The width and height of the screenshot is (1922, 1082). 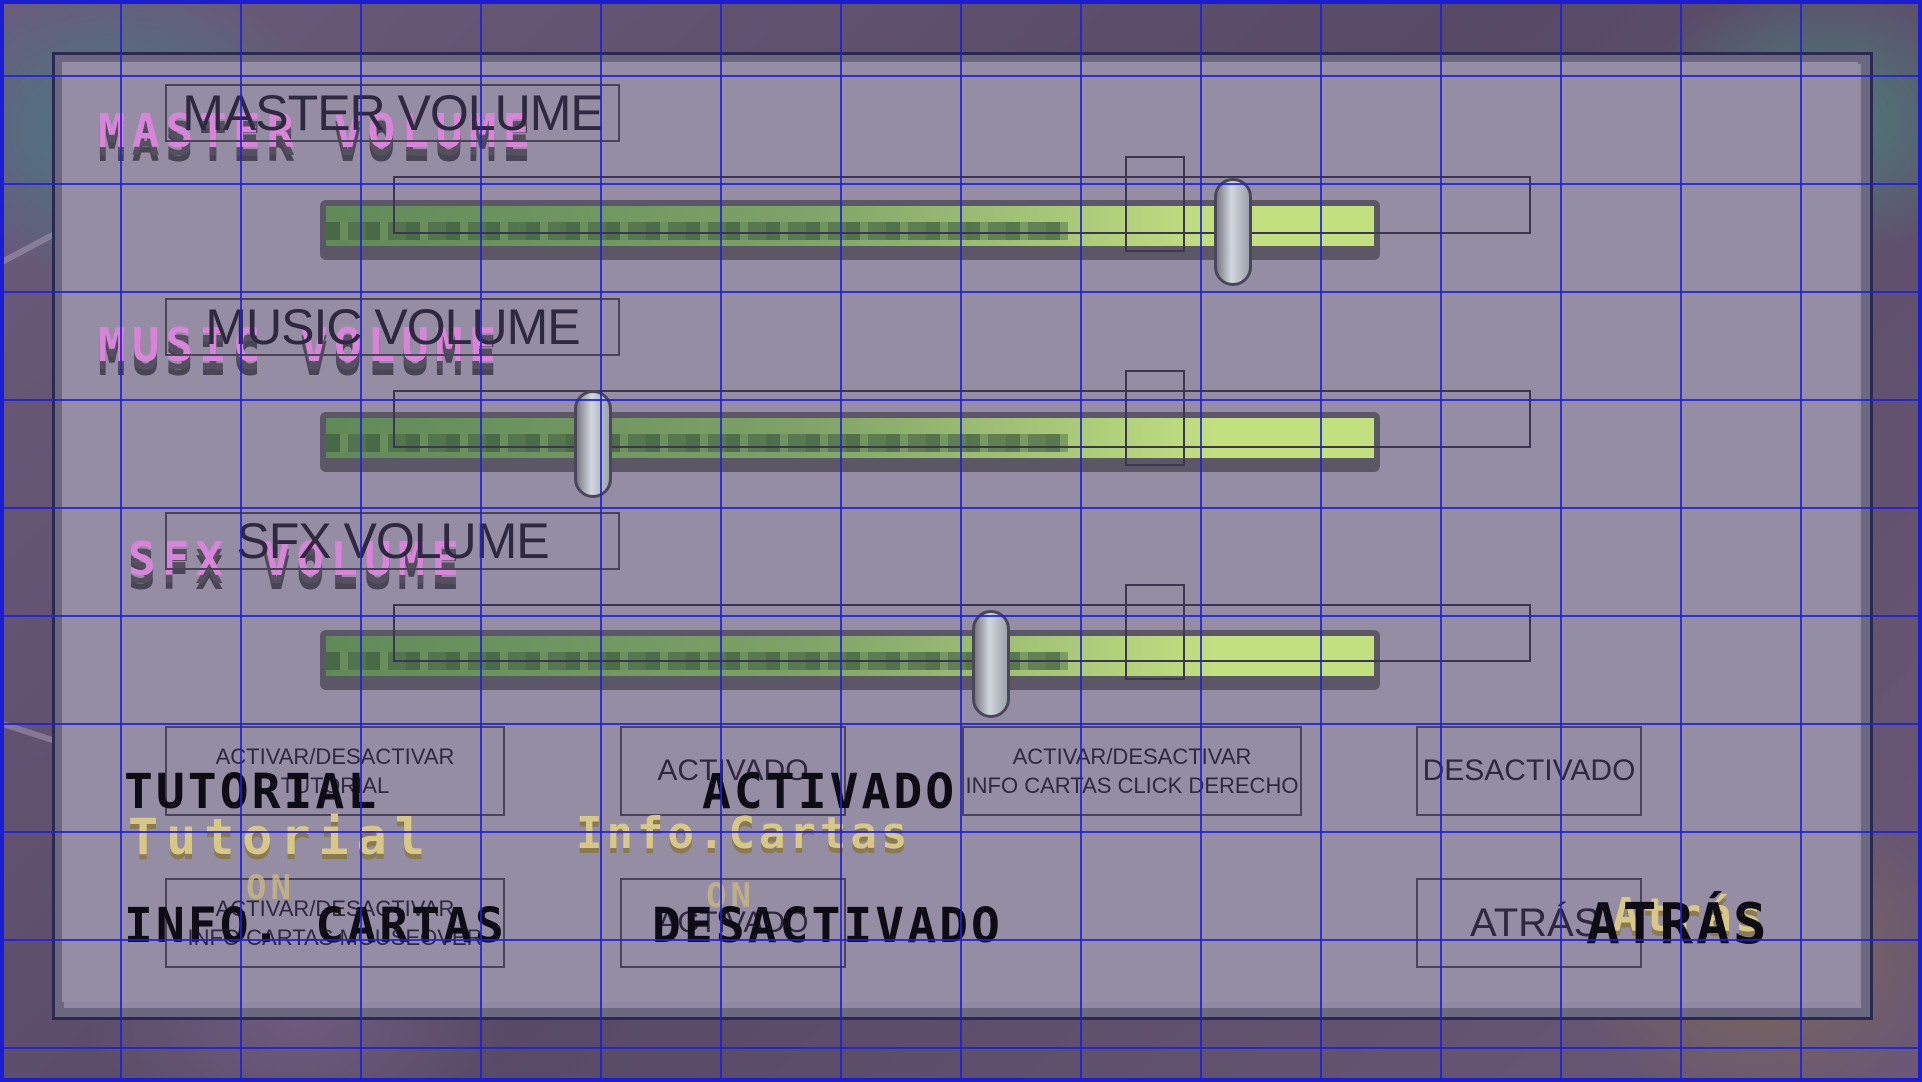 I want to click on music-volume-label: MUSIC VOLUME, so click(x=392, y=327).